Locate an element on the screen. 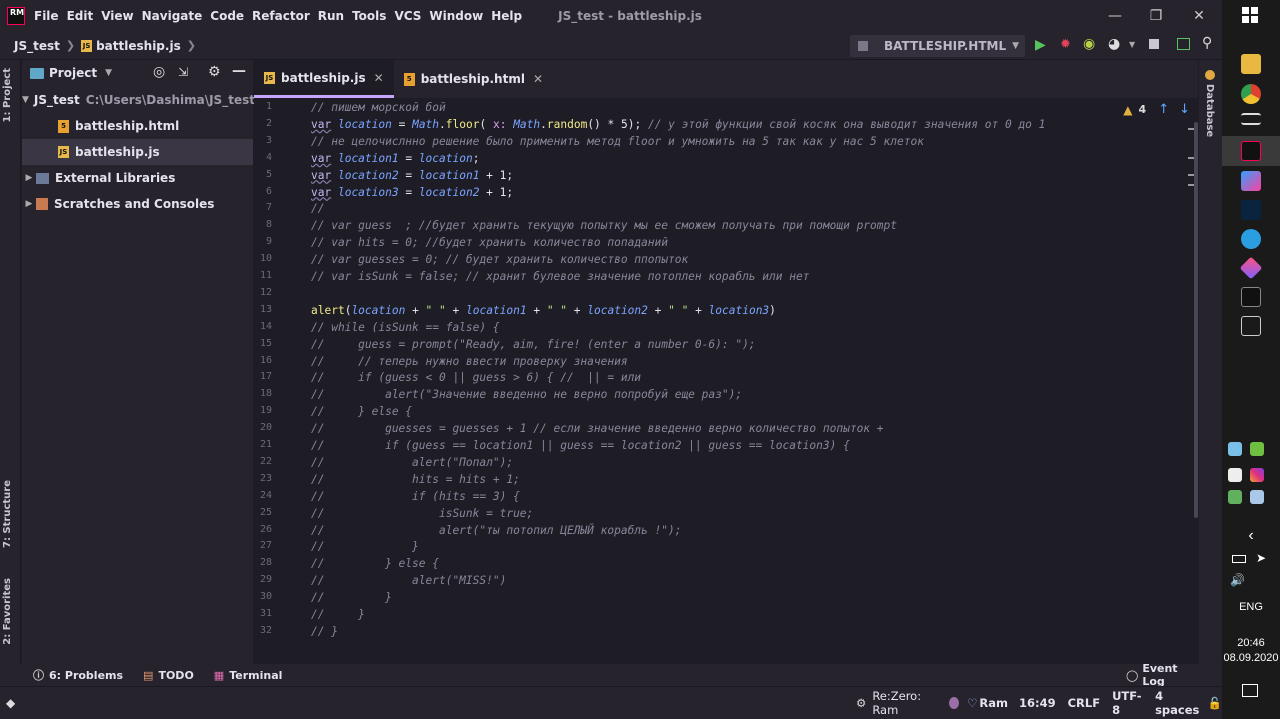 Image resolution: width=1280 pixels, height=719 pixels. language-indicator: ENG is located at coordinates (1251, 607).